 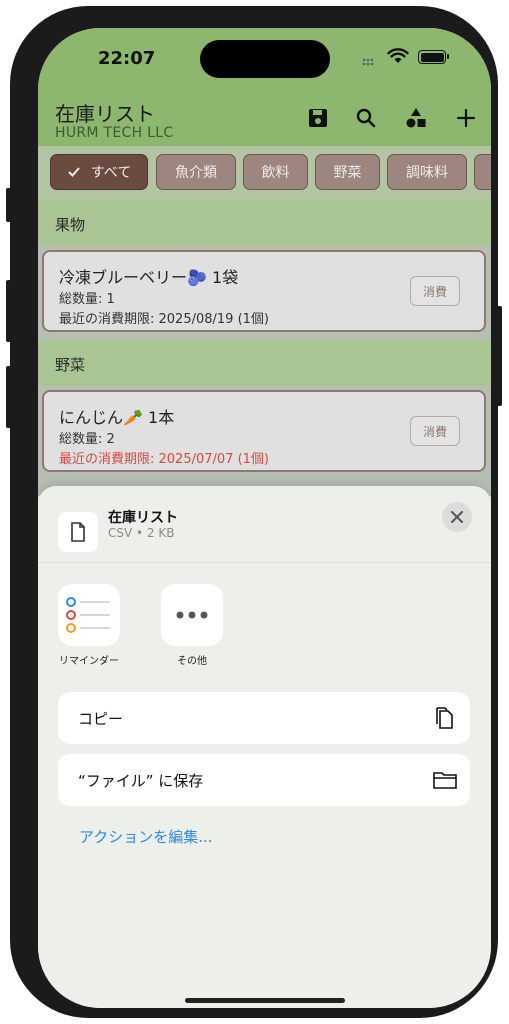 What do you see at coordinates (264, 363) in the screenshot?
I see `section-header-vegetables: 野菜` at bounding box center [264, 363].